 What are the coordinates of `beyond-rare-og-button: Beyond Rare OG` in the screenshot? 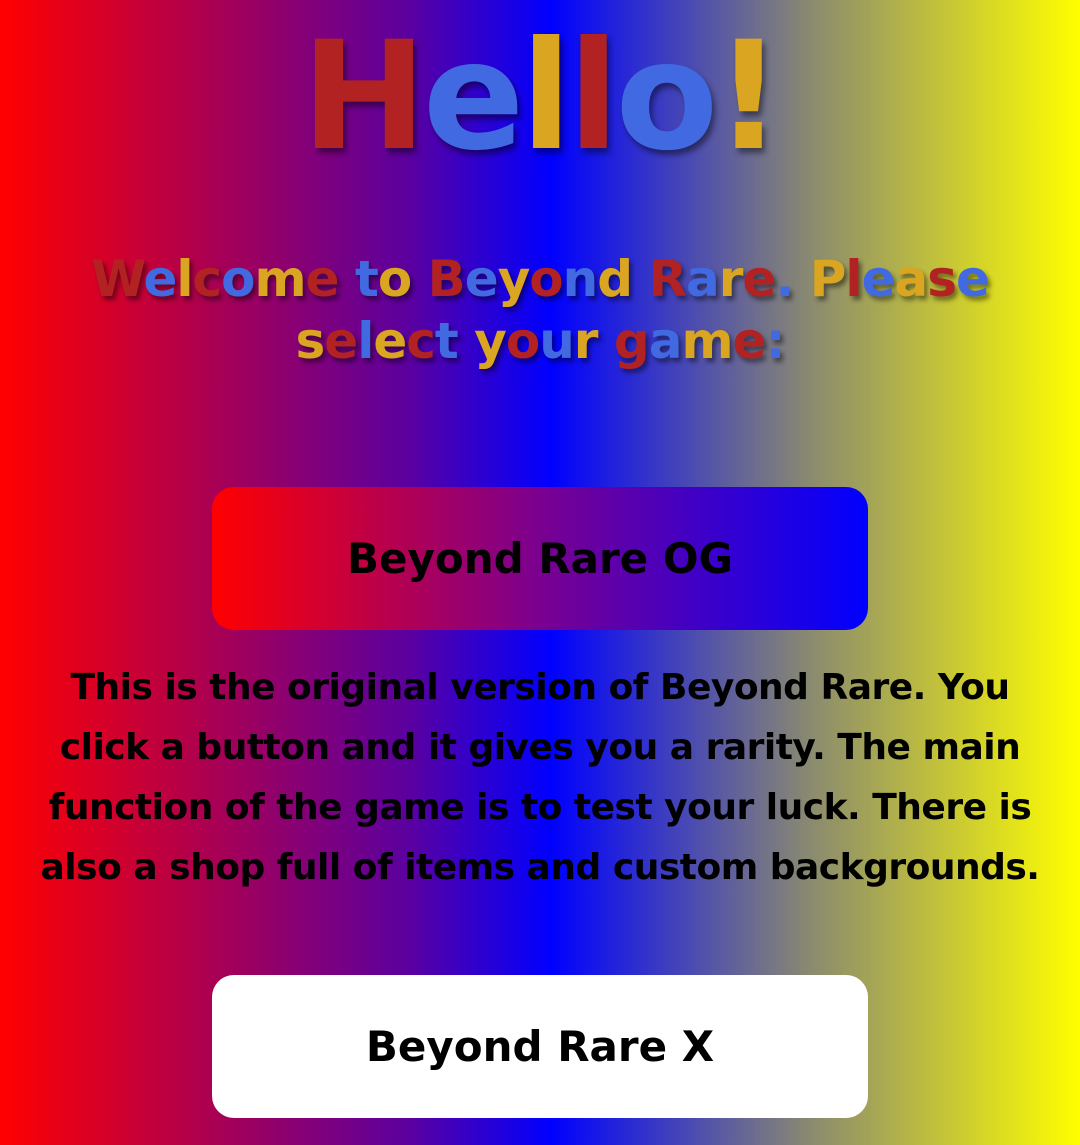 It's located at (540, 558).